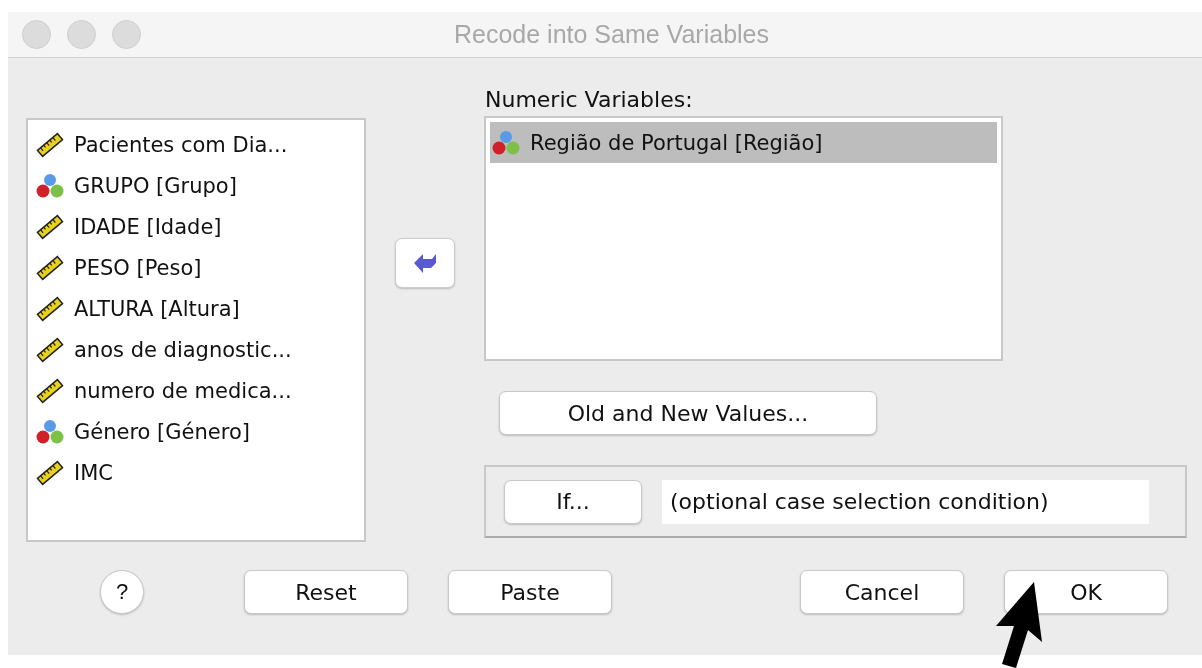 The width and height of the screenshot is (1202, 668). I want to click on list-label: Numeric Variables:, so click(589, 100).